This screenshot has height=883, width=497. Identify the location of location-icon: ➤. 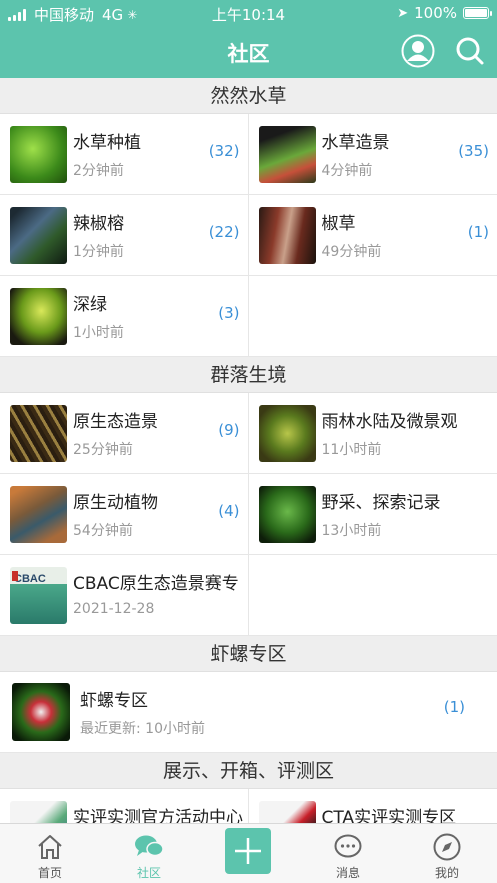
(403, 13).